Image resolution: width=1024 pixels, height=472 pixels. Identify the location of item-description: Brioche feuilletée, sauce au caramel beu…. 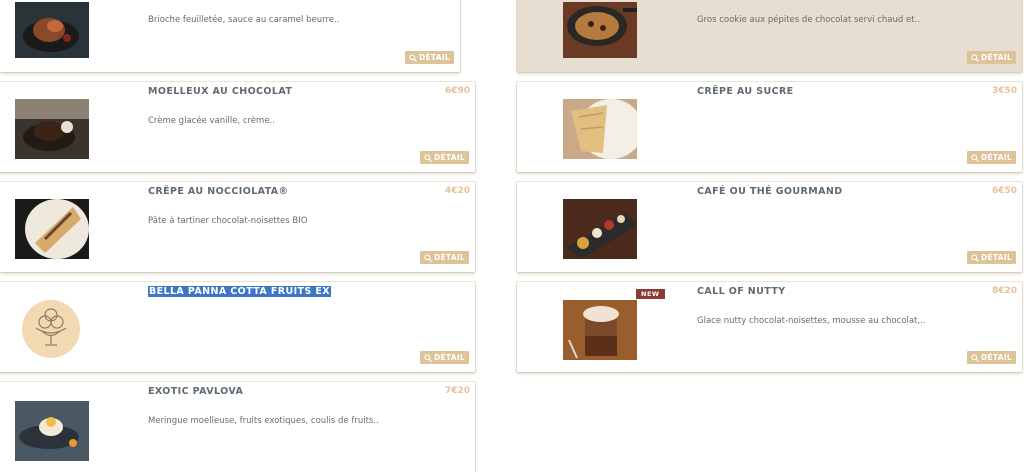
(244, 20).